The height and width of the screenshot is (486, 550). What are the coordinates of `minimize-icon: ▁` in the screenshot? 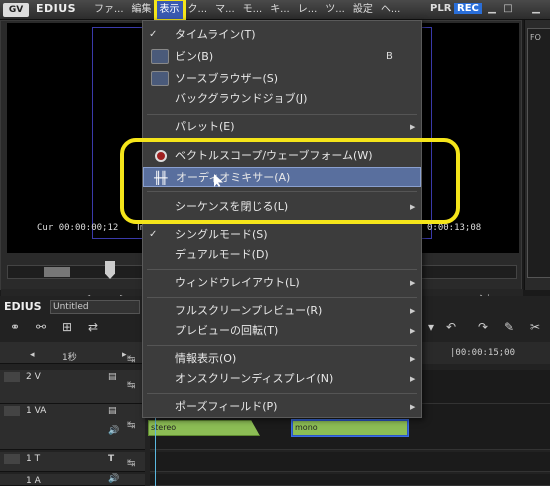 It's located at (492, 9).